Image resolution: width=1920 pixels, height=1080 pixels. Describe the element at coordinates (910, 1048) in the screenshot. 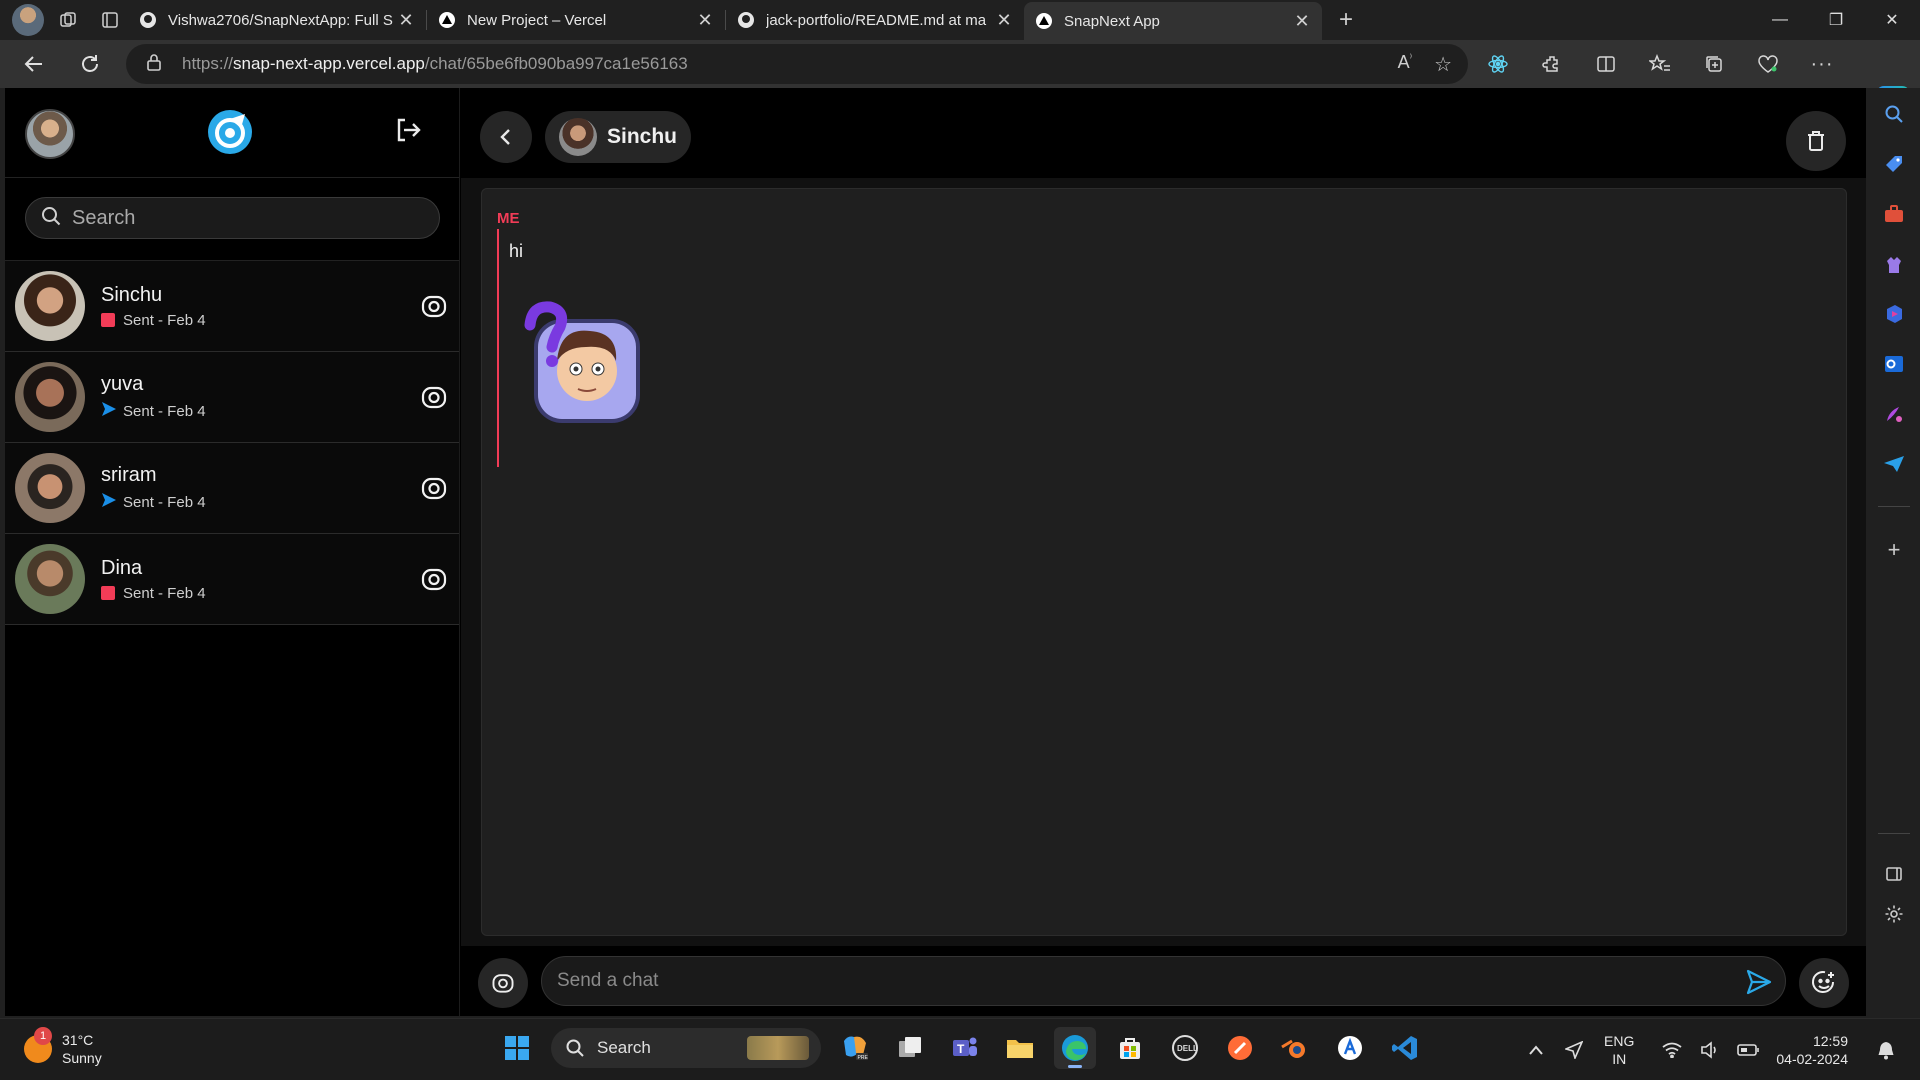

I see `task-view-icon` at that location.